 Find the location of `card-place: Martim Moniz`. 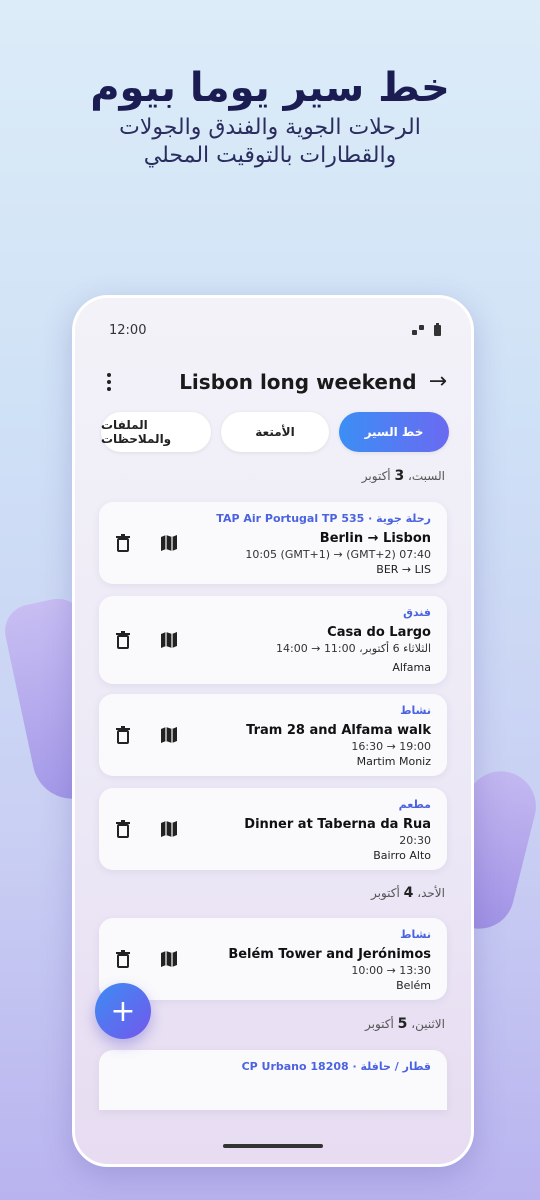

card-place: Martim Moniz is located at coordinates (393, 761).